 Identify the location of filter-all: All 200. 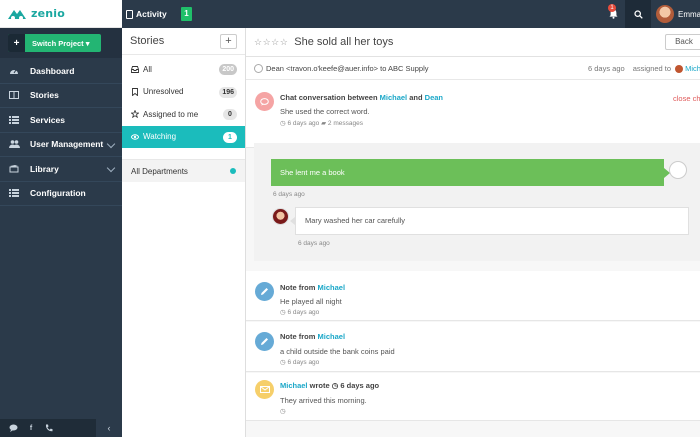
(183, 69).